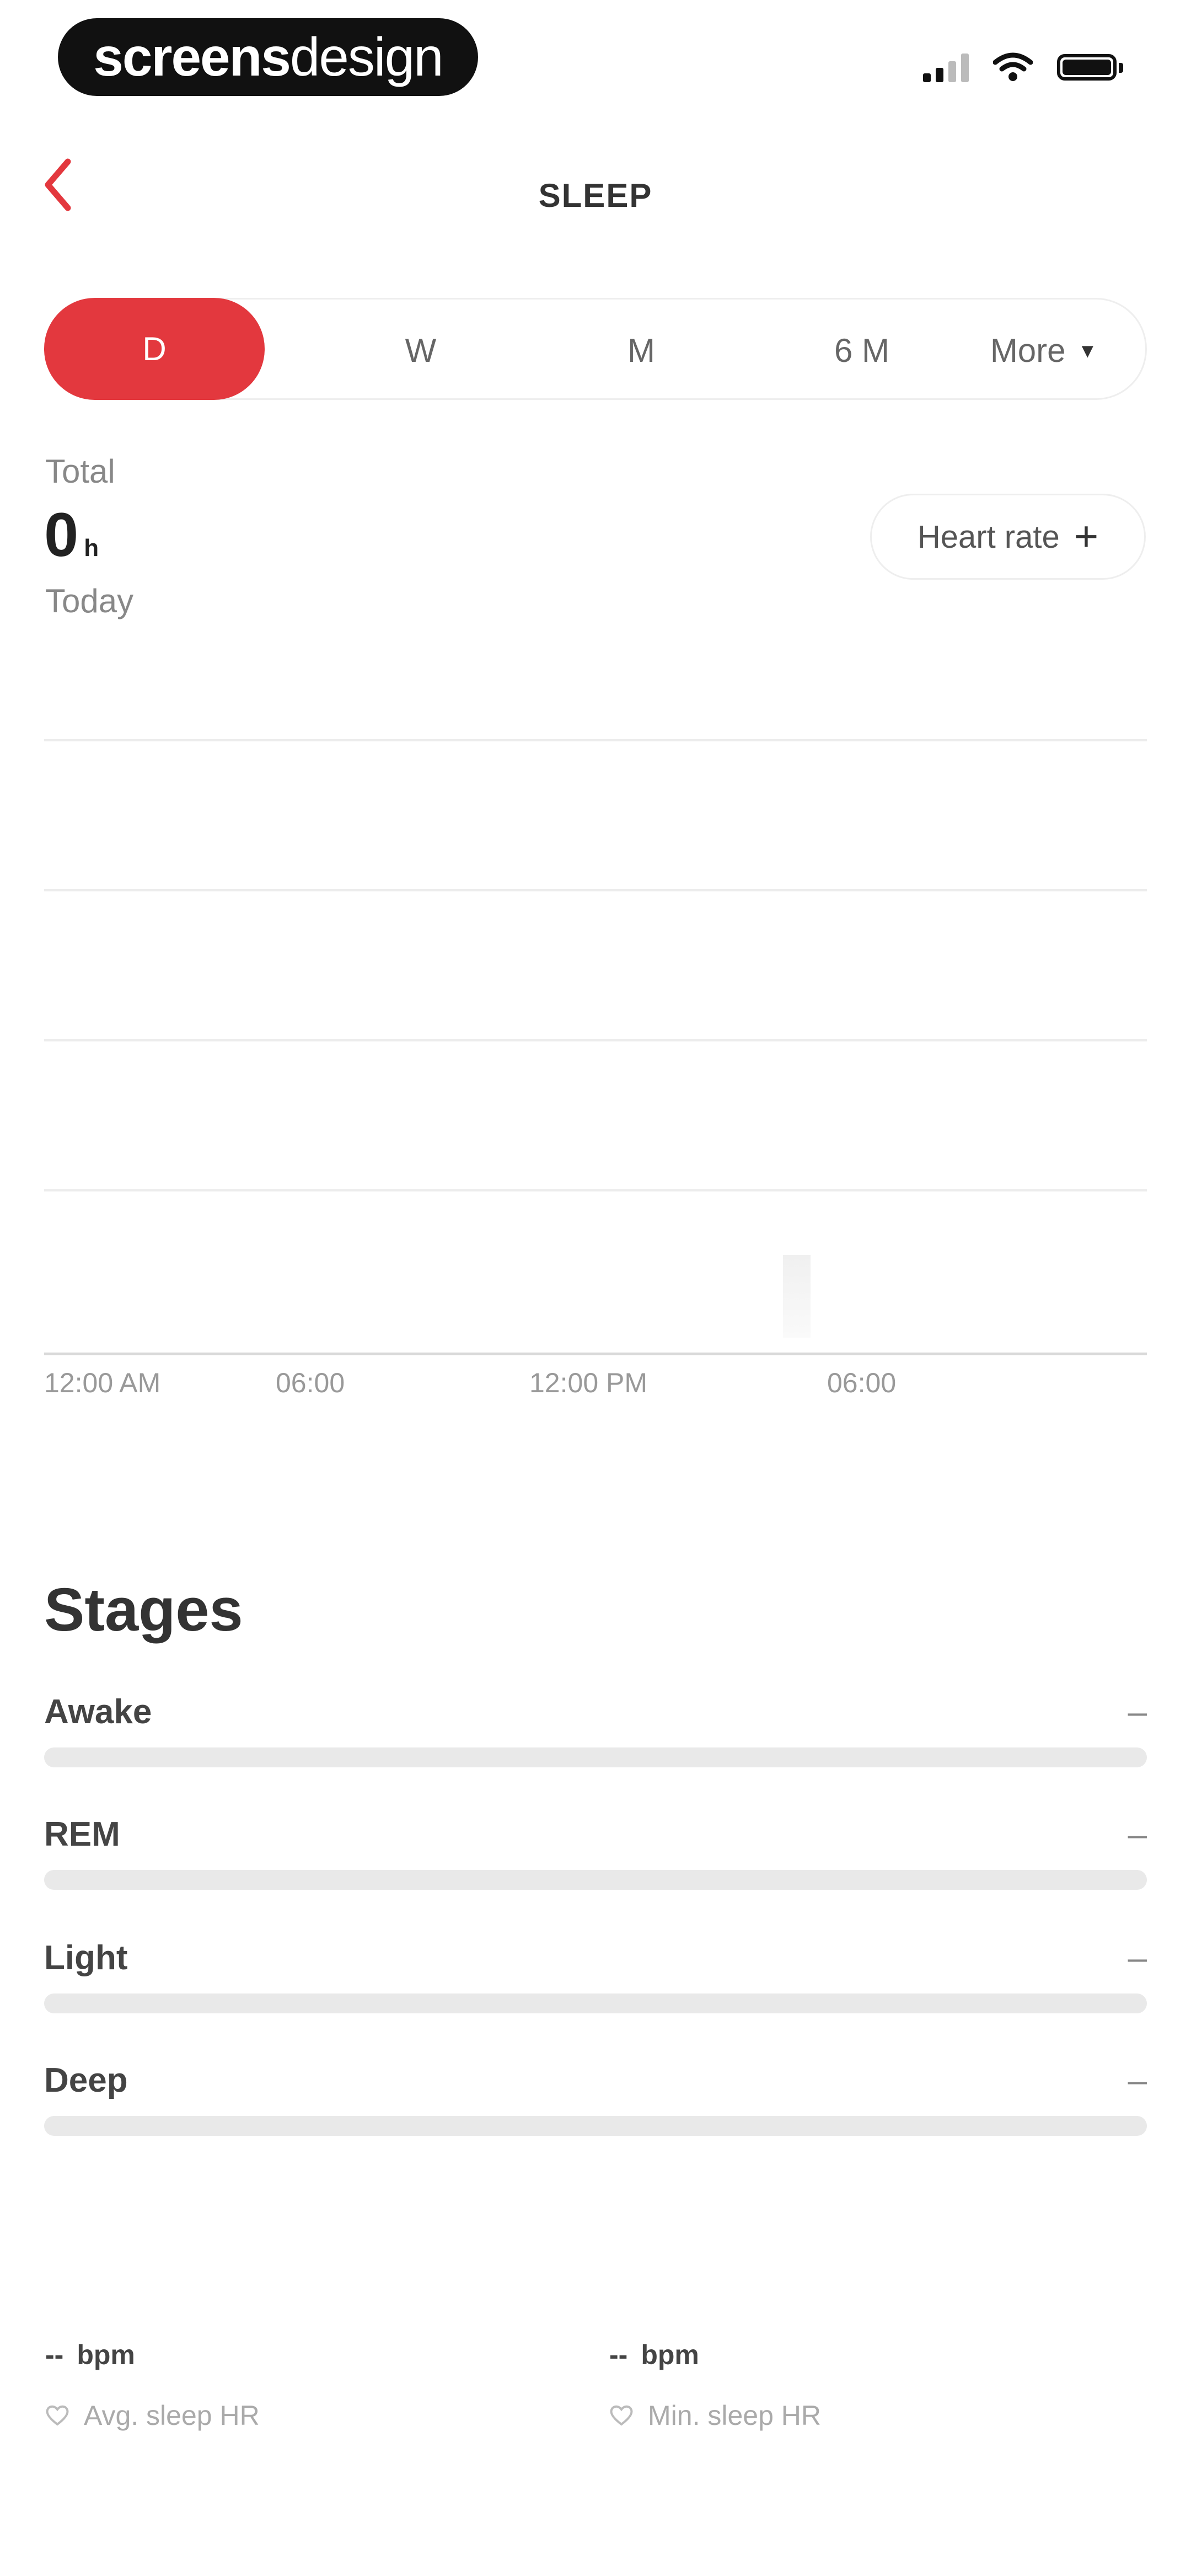 The width and height of the screenshot is (1191, 2576). I want to click on total-value: 0 h, so click(71, 534).